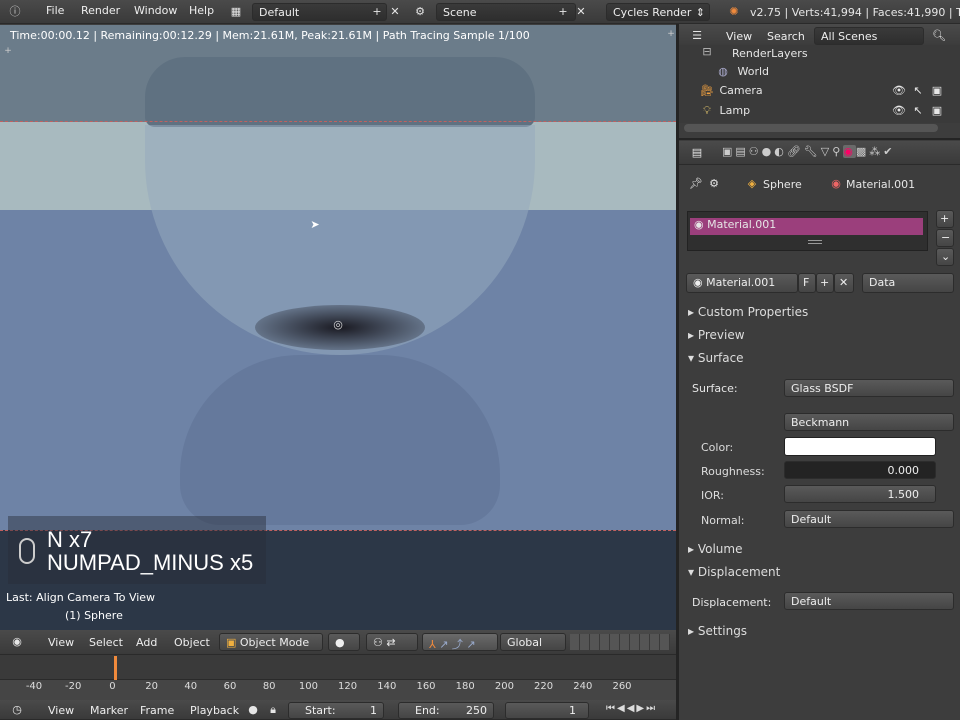  I want to click on fake-user-button: F, so click(807, 283).